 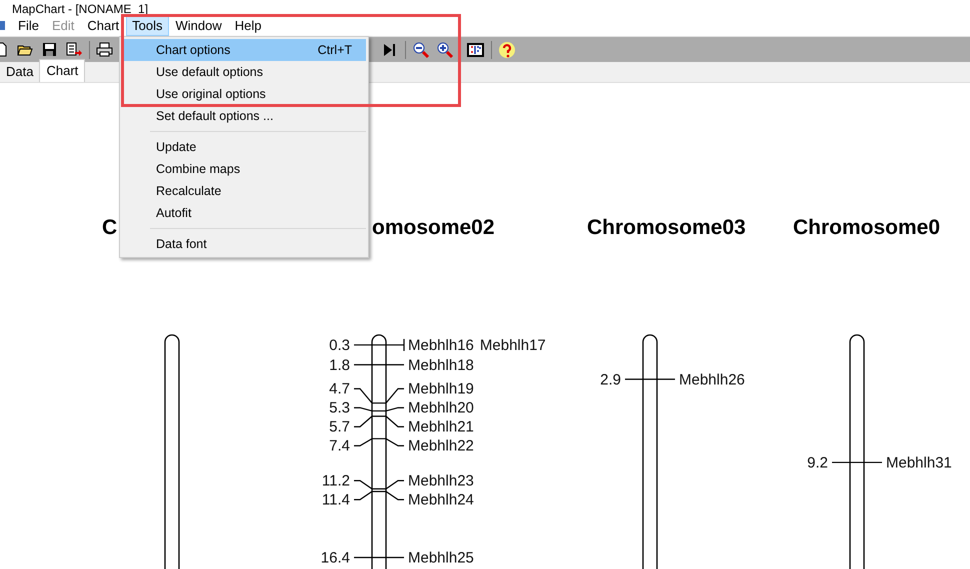 I want to click on marker-position: 7.4, so click(x=339, y=446).